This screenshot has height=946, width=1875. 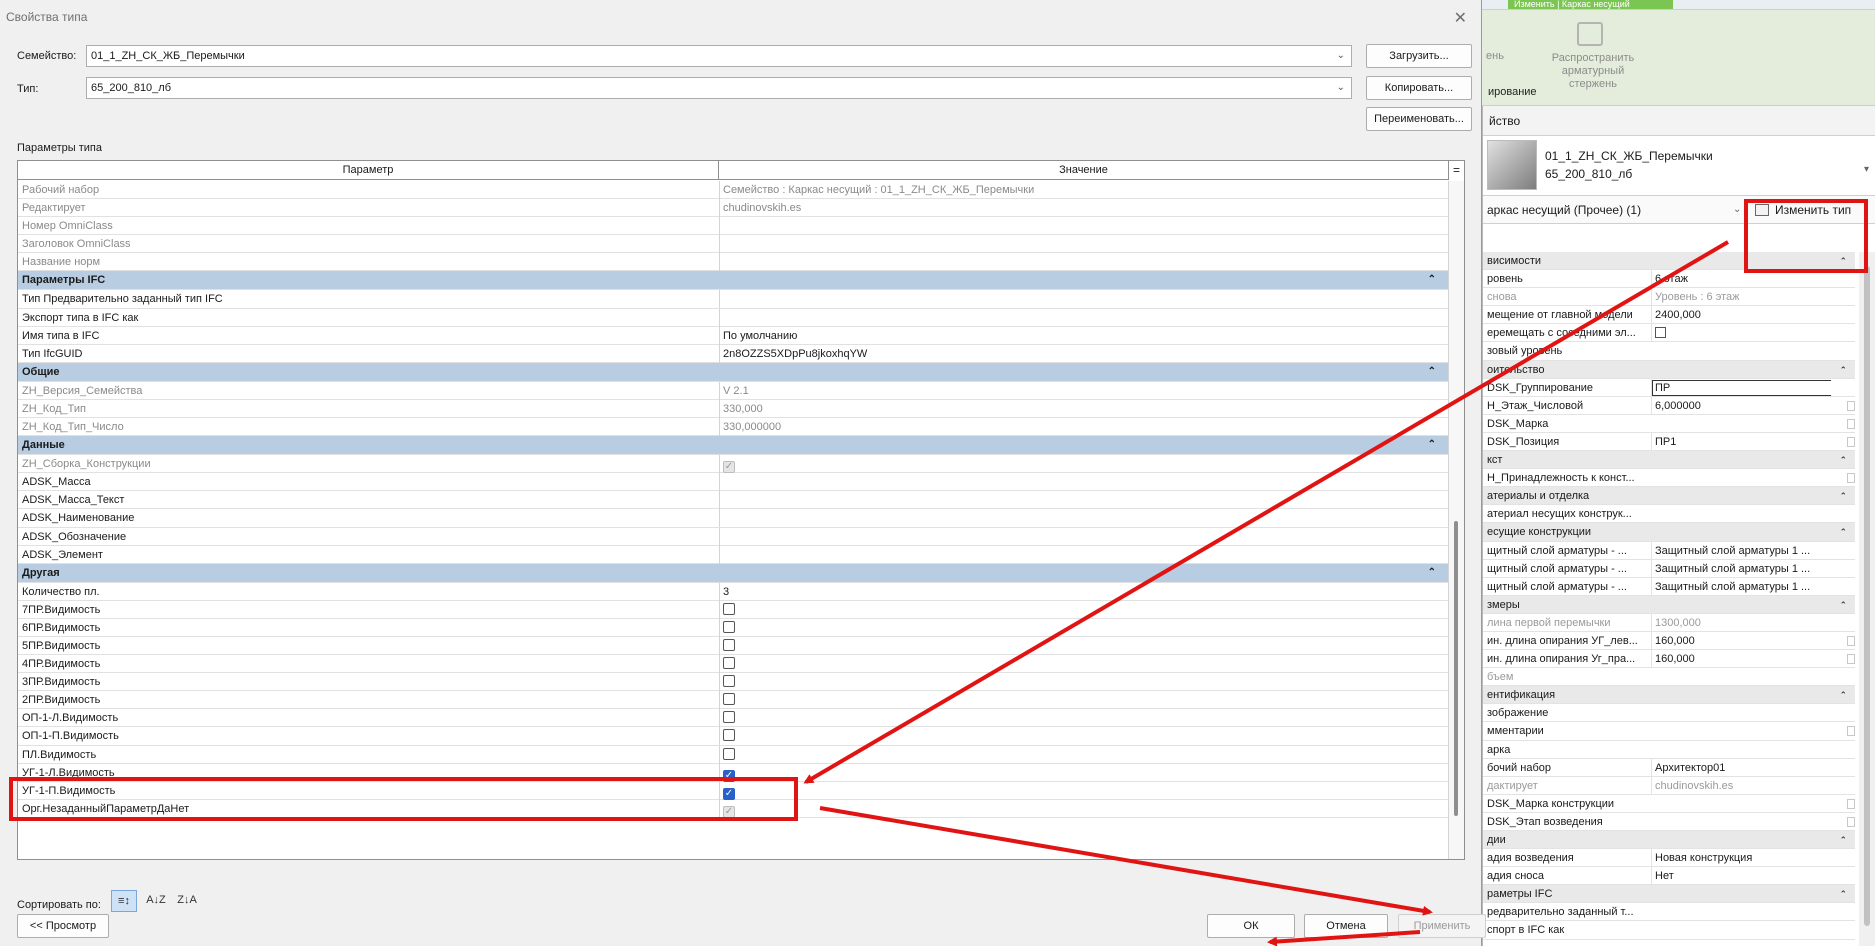 What do you see at coordinates (1083, 208) in the screenshot?
I see `parameter-value: chudinovskih.es` at bounding box center [1083, 208].